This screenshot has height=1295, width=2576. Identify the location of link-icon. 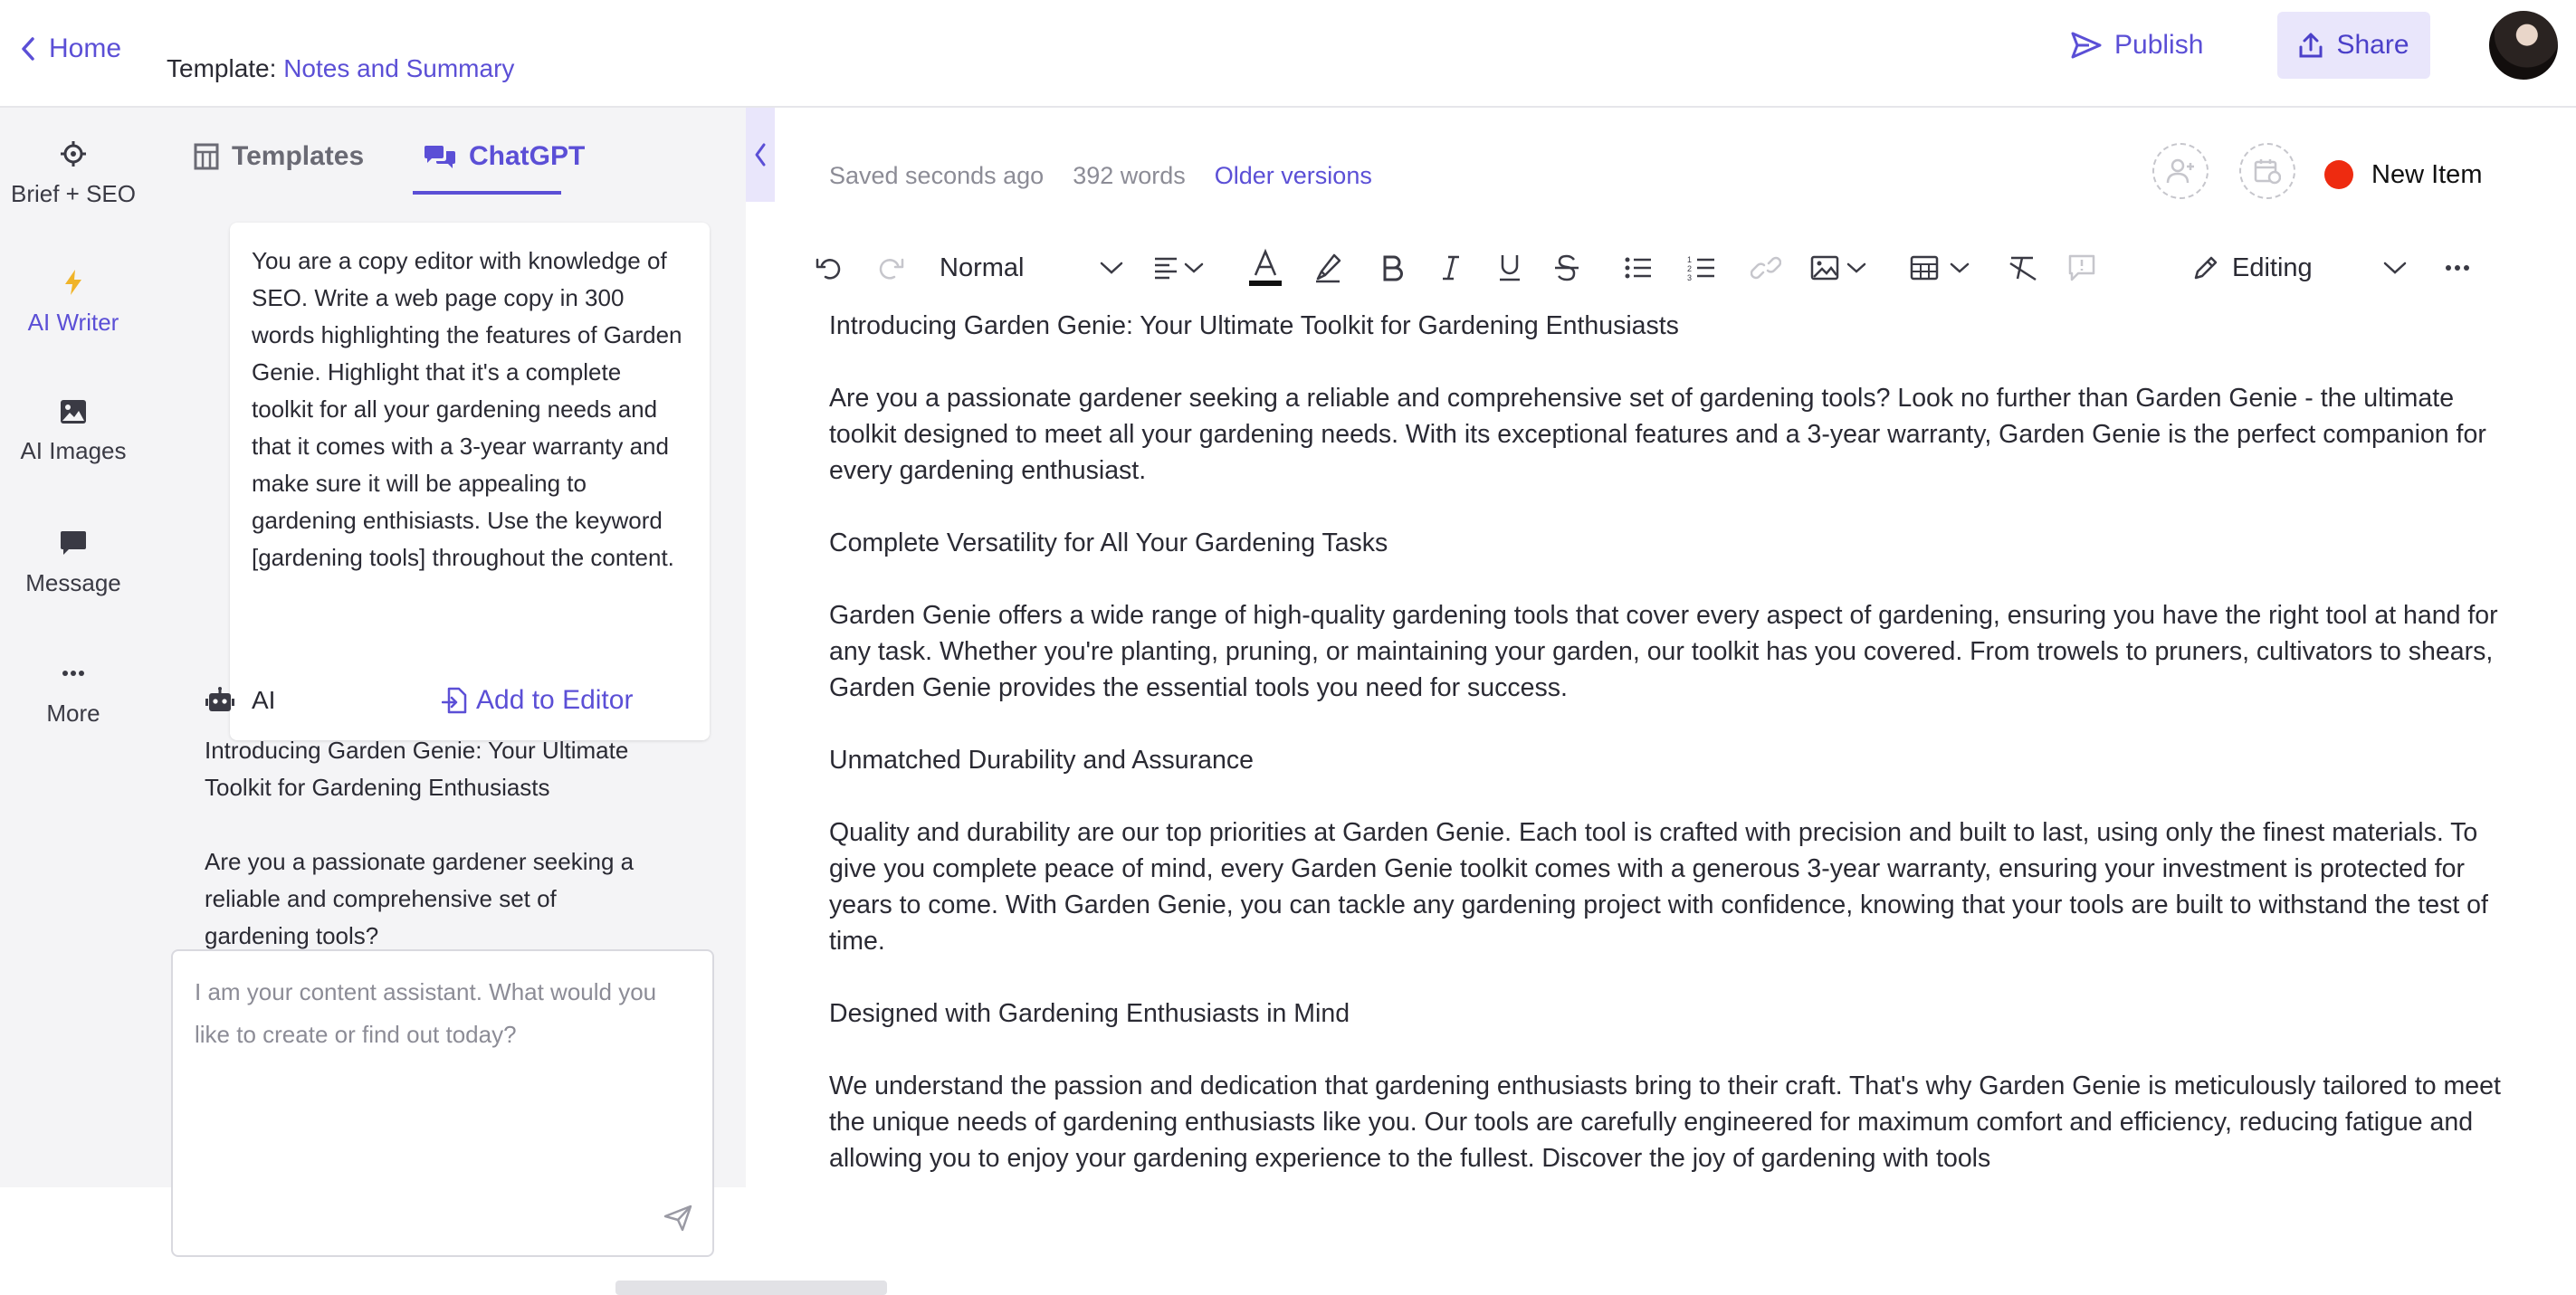
(1766, 267).